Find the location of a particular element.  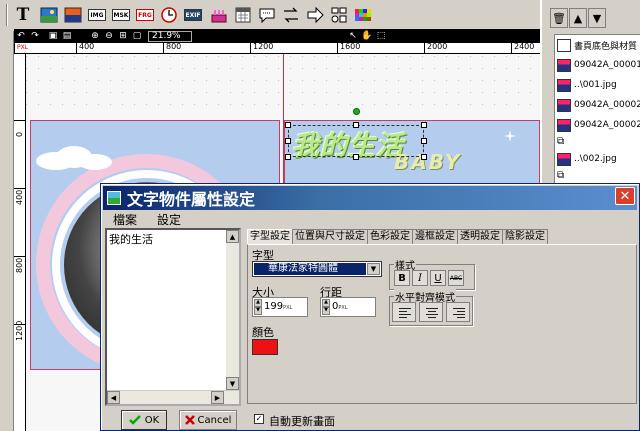

frame-icon: FRG is located at coordinates (145, 15).